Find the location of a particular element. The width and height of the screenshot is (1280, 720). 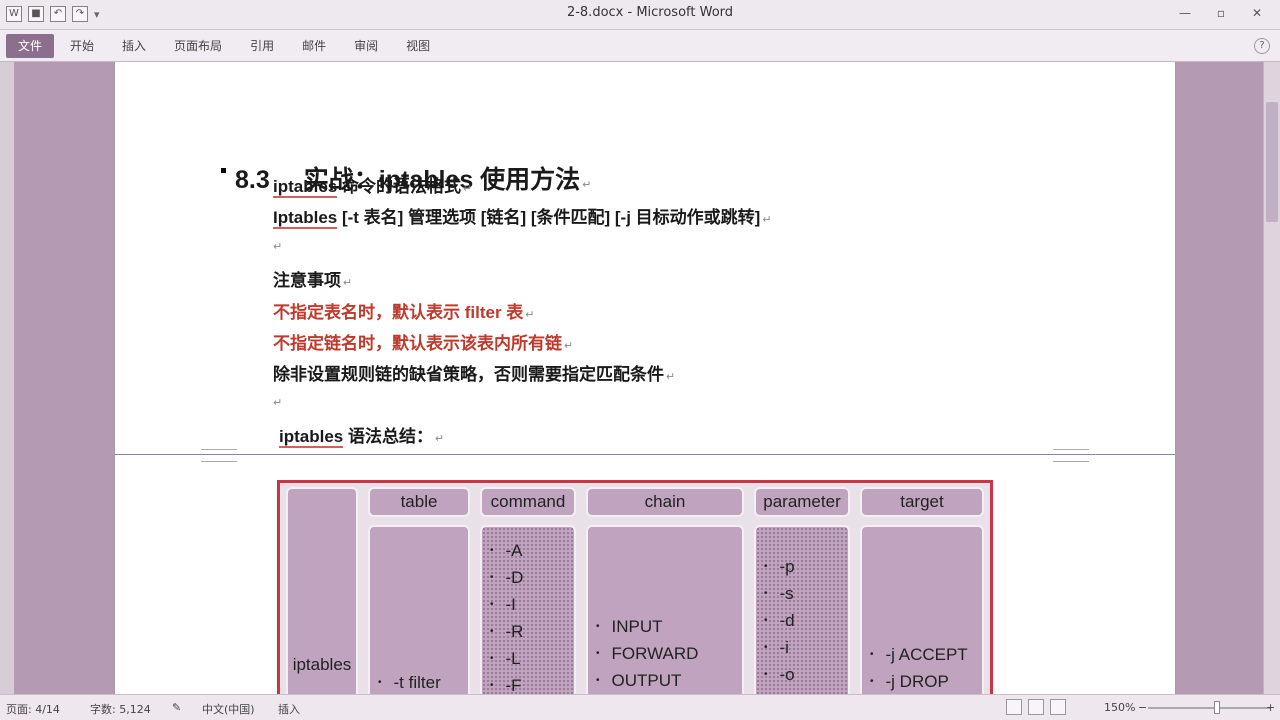

syntax-summary-title: iptables 语法总结： ↵ is located at coordinates (362, 437).